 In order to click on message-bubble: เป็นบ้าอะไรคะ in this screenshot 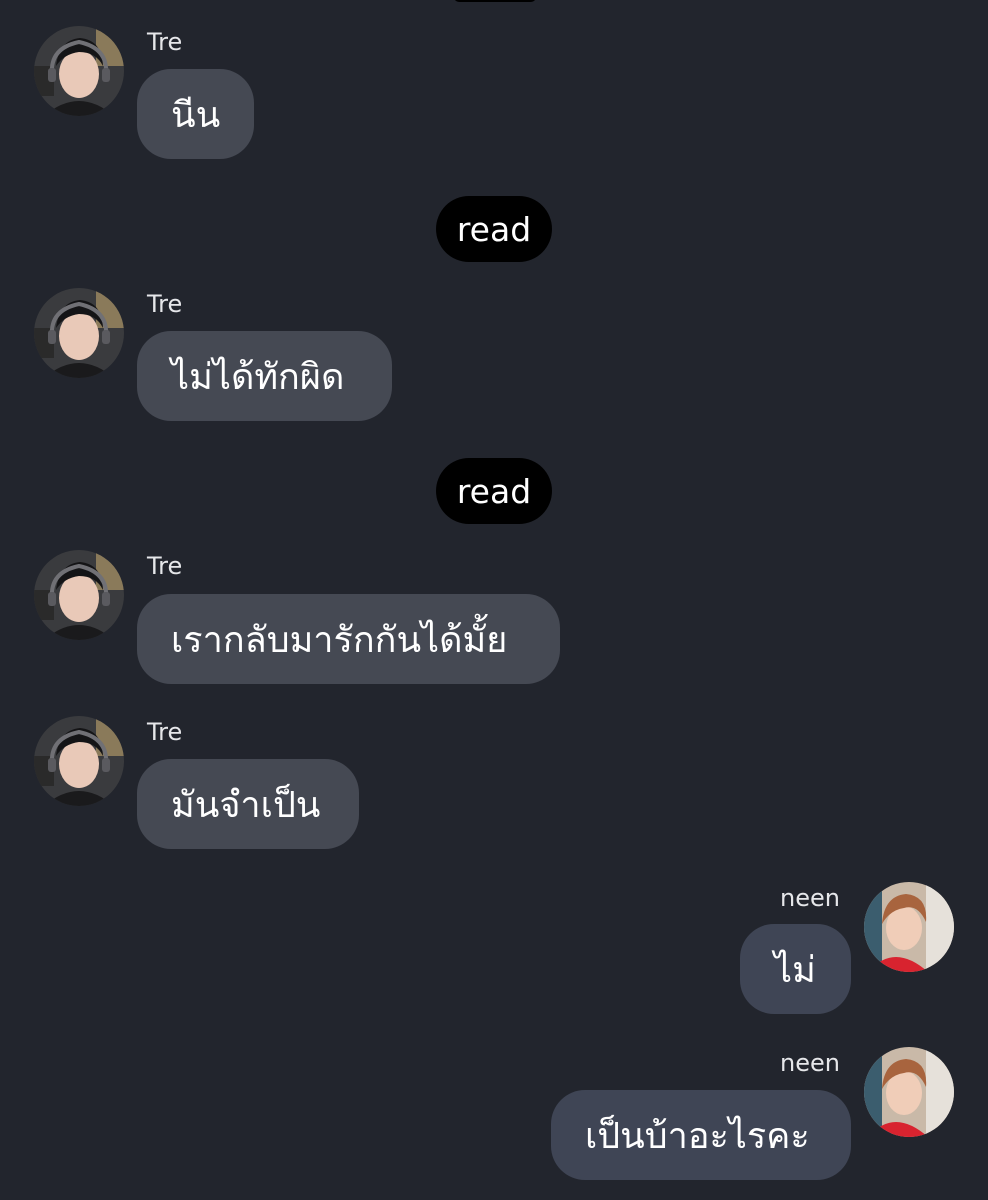, I will do `click(701, 1135)`.